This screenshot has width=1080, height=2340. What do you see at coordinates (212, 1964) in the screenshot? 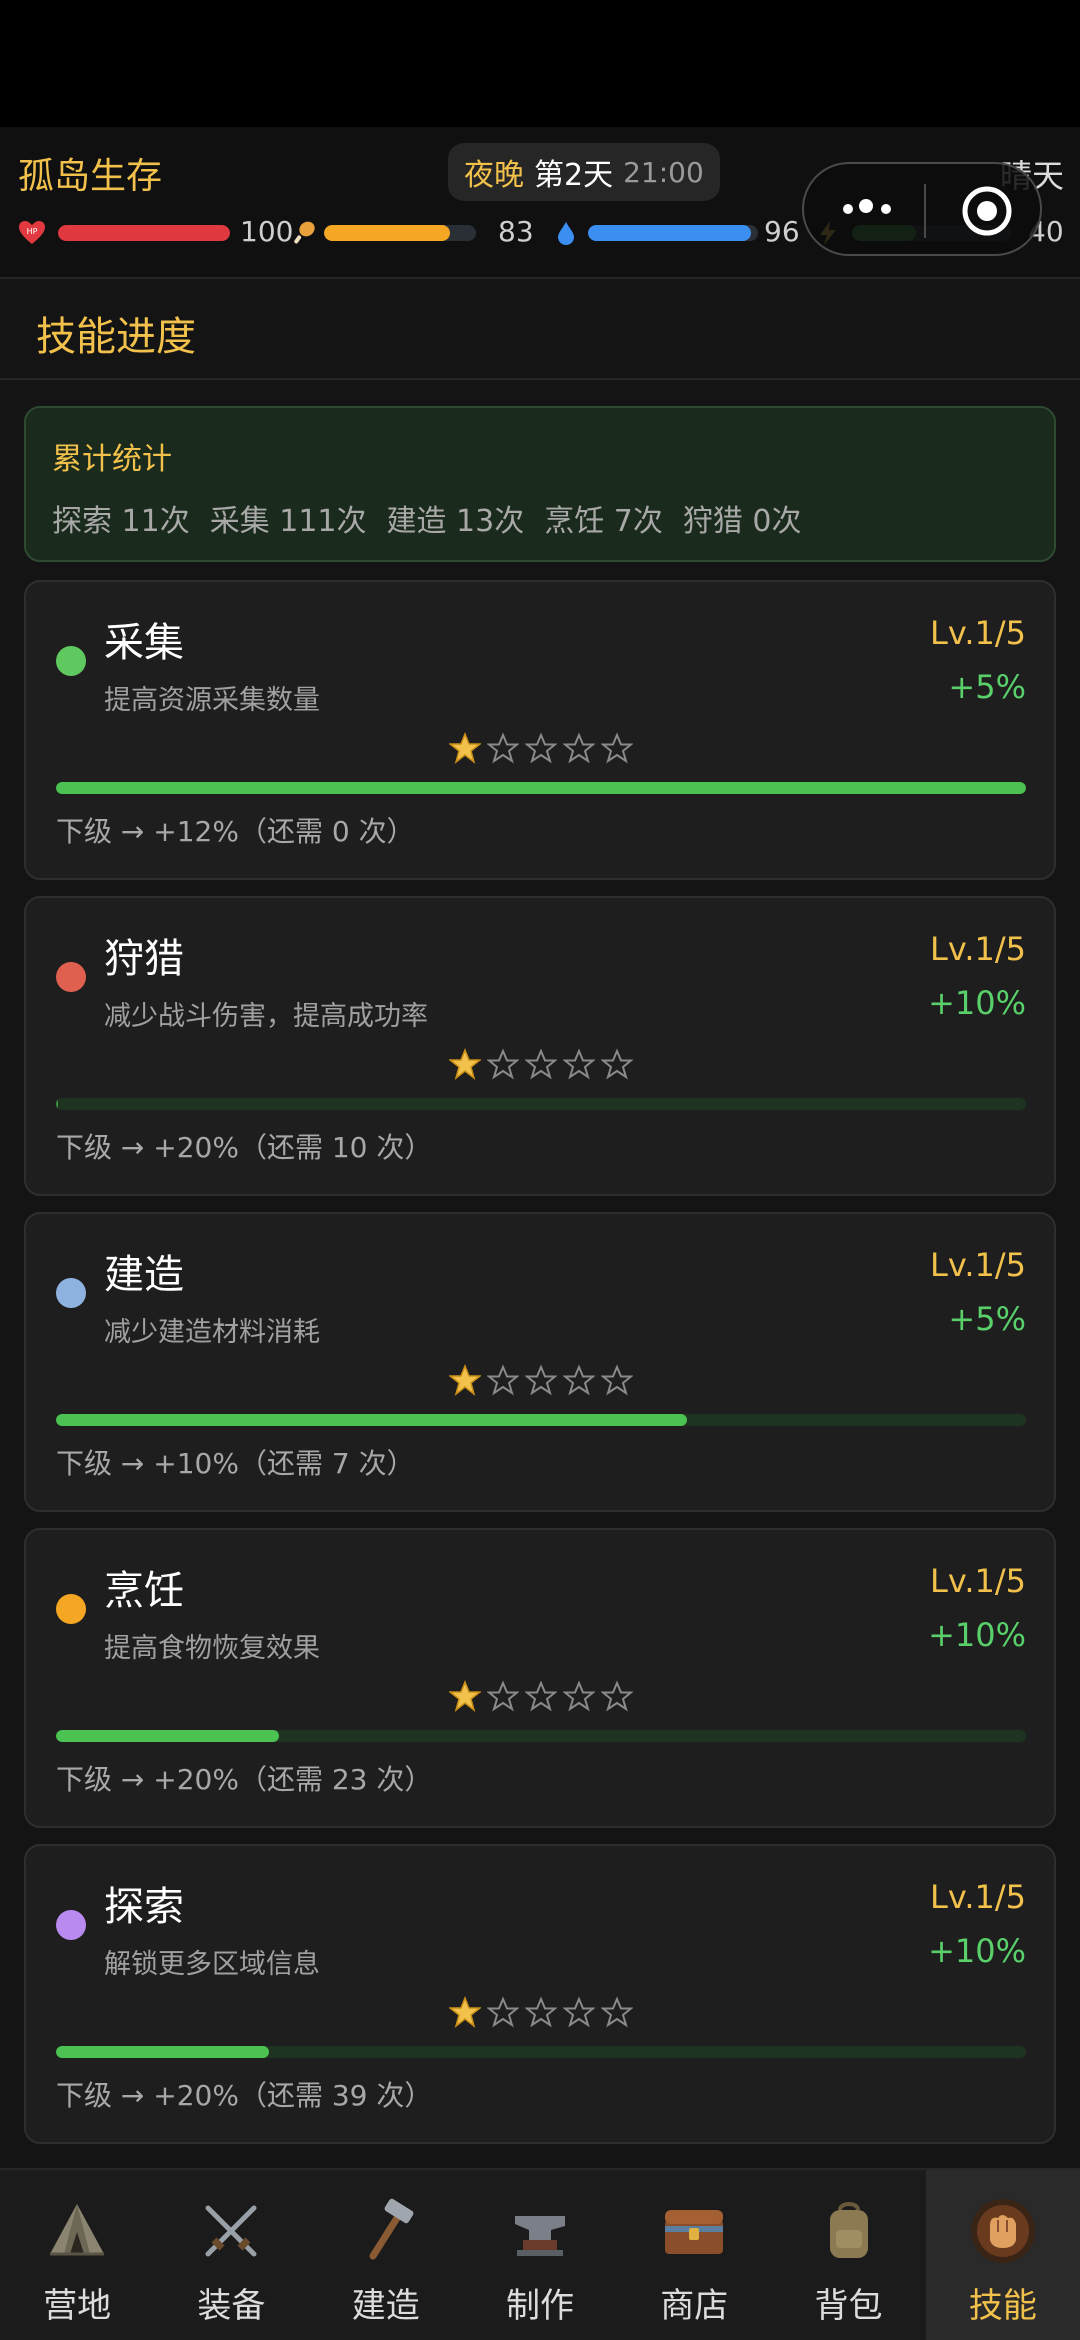
I see `skill-desc: 解锁更多区域信息` at bounding box center [212, 1964].